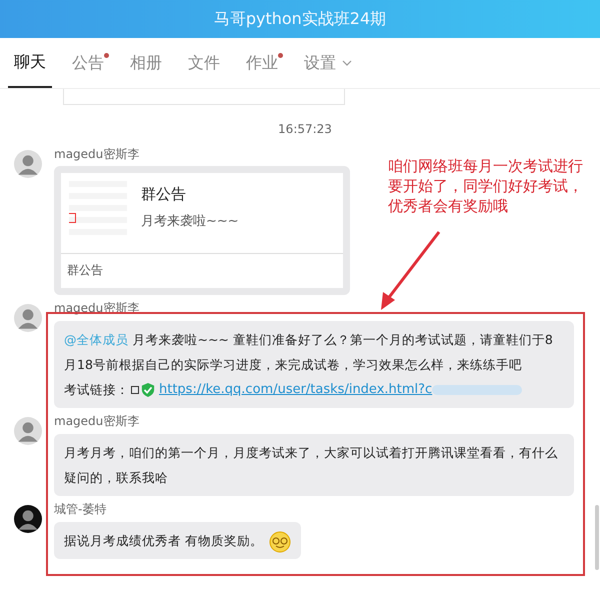 This screenshot has width=600, height=594. Describe the element at coordinates (204, 63) in the screenshot. I see `tab: 文件` at that location.